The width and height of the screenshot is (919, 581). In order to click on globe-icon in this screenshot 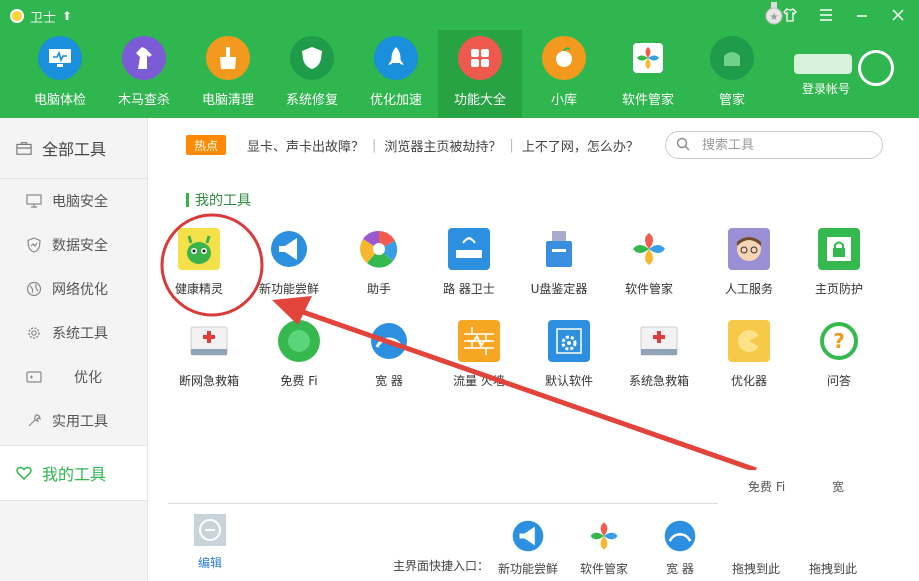, I will do `click(34, 289)`.